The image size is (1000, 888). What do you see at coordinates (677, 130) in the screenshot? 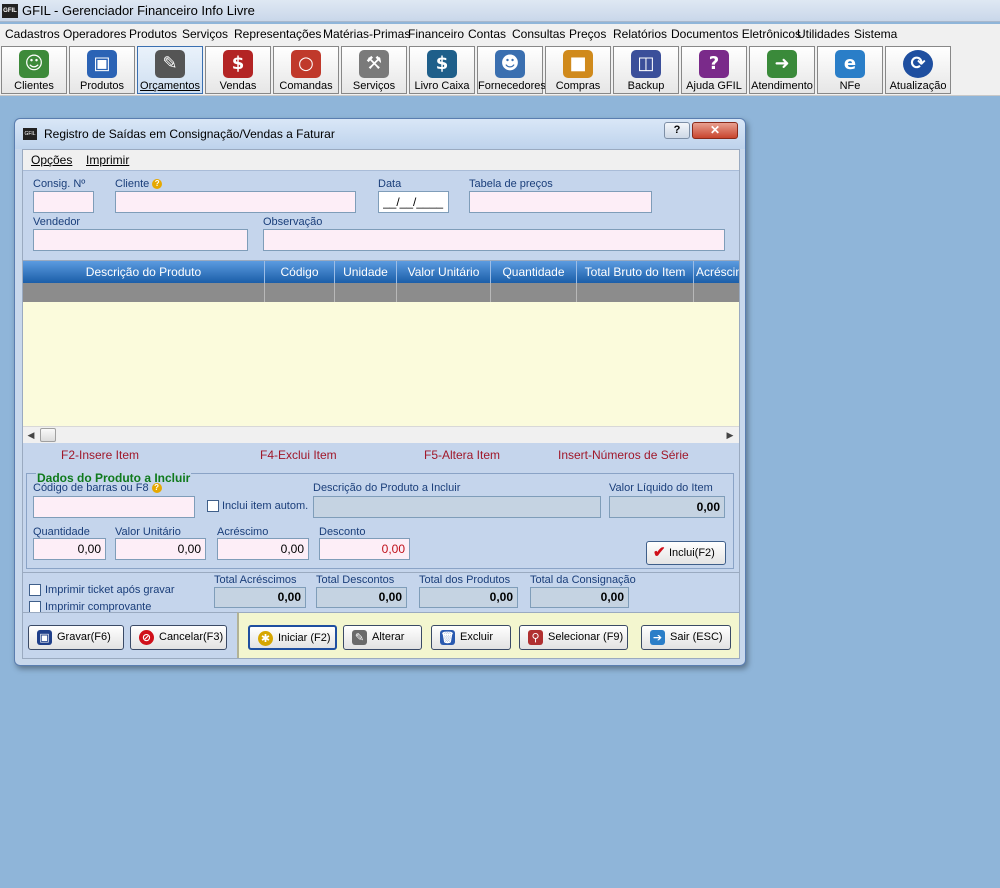
I see `dialog-help-button: ?` at bounding box center [677, 130].